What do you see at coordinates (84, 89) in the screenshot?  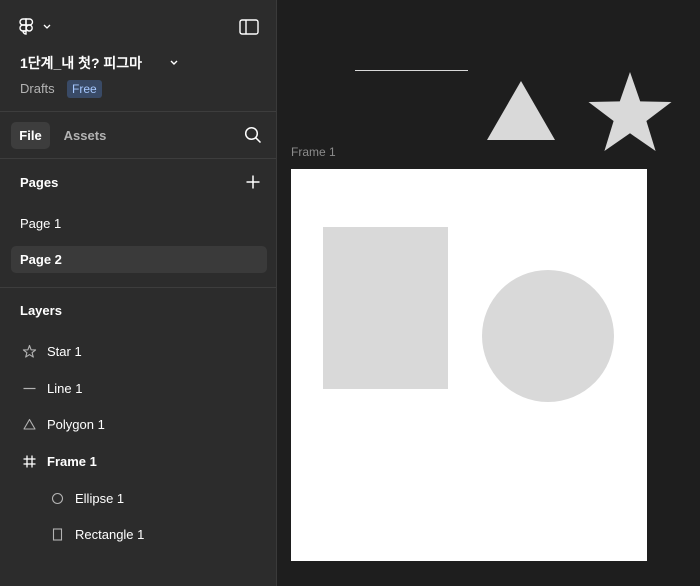 I see `plan-badge: Free` at bounding box center [84, 89].